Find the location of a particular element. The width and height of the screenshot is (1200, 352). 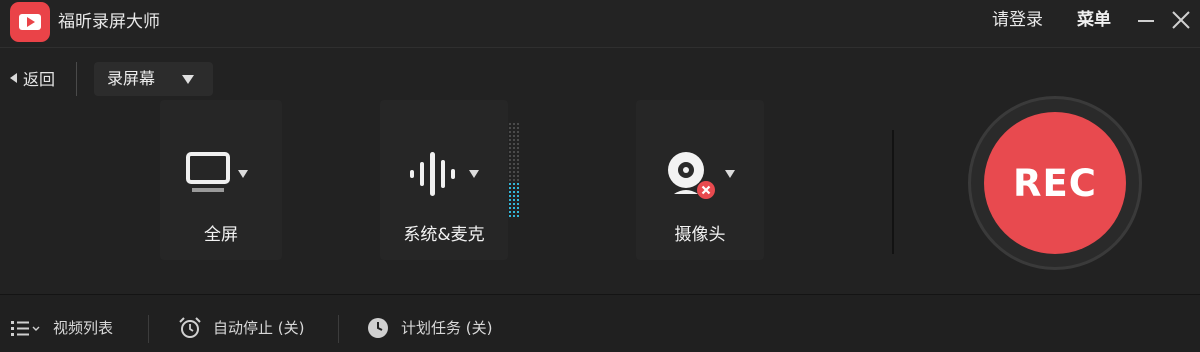

app-logo-icon is located at coordinates (30, 22).